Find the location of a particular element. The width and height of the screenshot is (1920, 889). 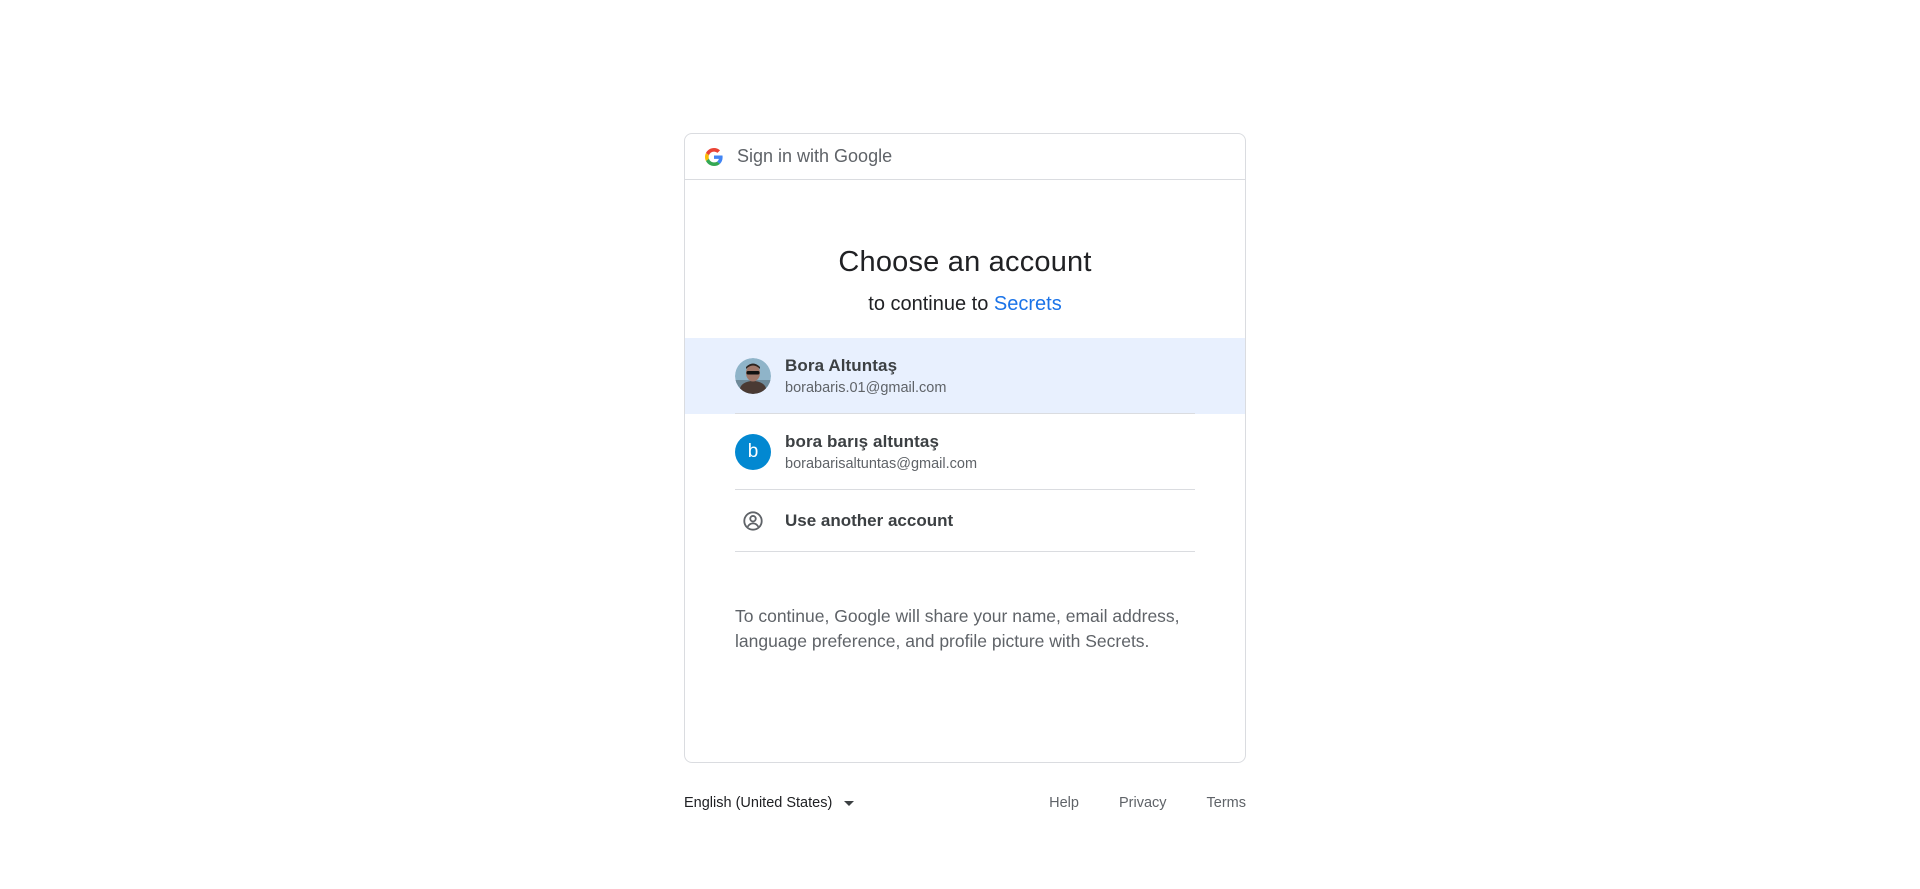

language-select: English (United States) is located at coordinates (769, 803).